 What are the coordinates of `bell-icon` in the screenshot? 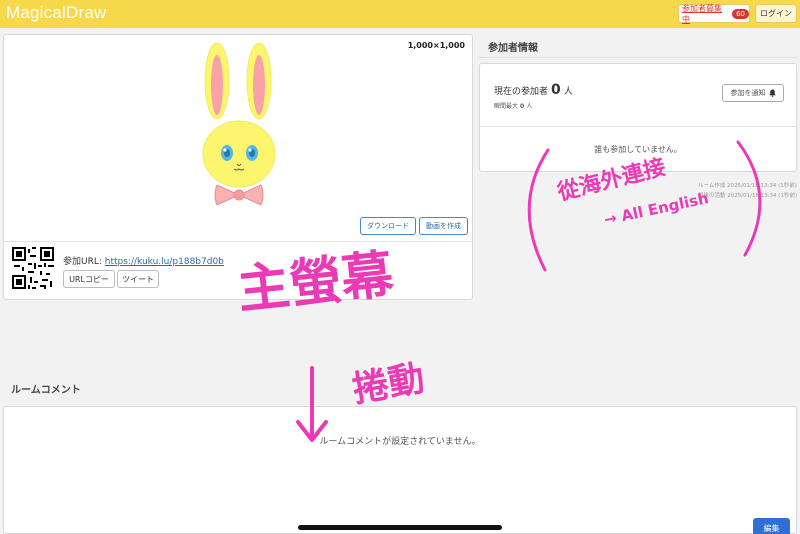 It's located at (772, 93).